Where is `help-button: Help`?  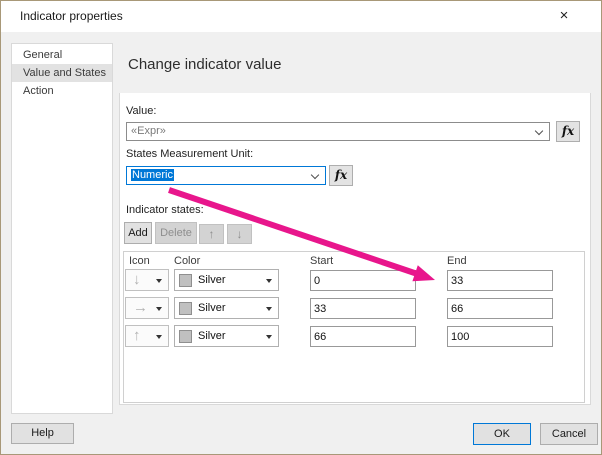 help-button: Help is located at coordinates (42, 433).